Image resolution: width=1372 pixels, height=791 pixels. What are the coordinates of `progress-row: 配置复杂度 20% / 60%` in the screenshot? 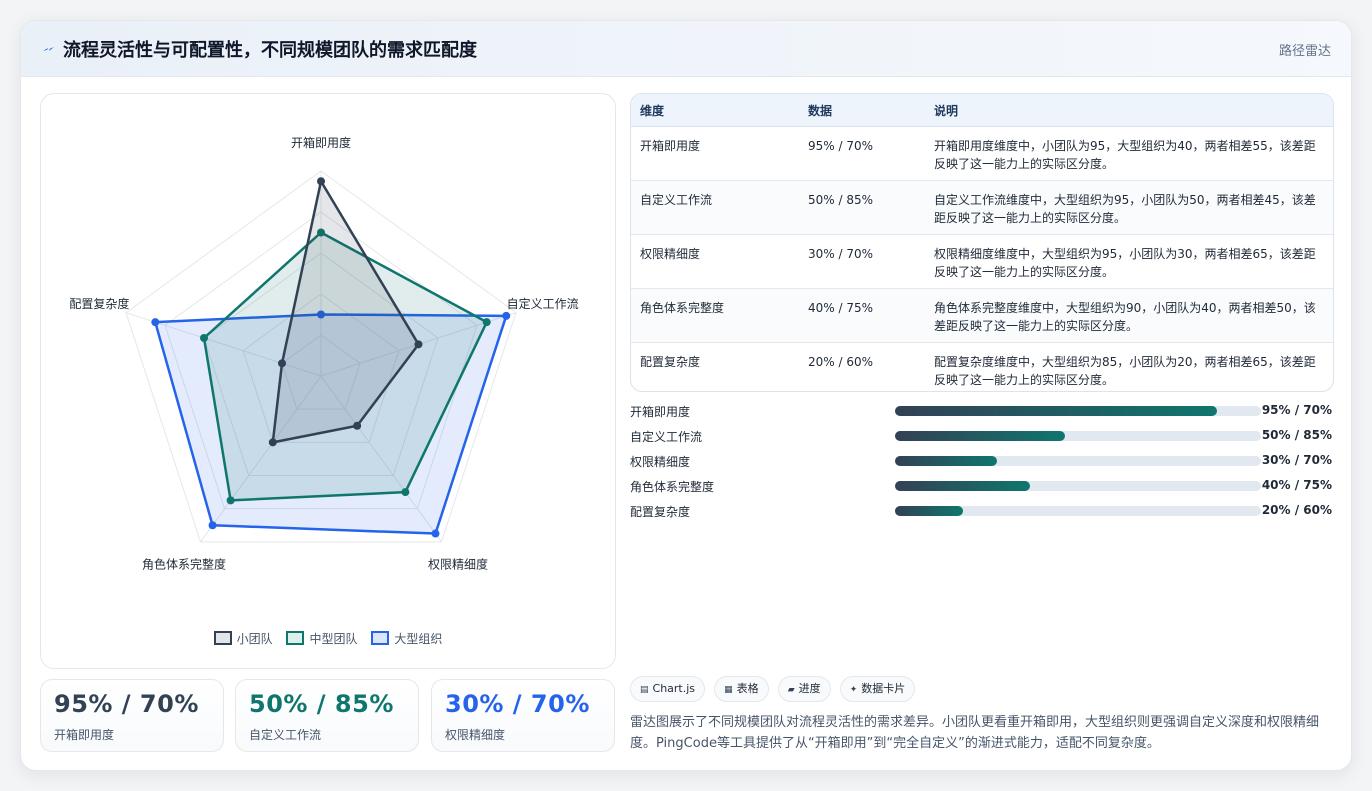 It's located at (981, 515).